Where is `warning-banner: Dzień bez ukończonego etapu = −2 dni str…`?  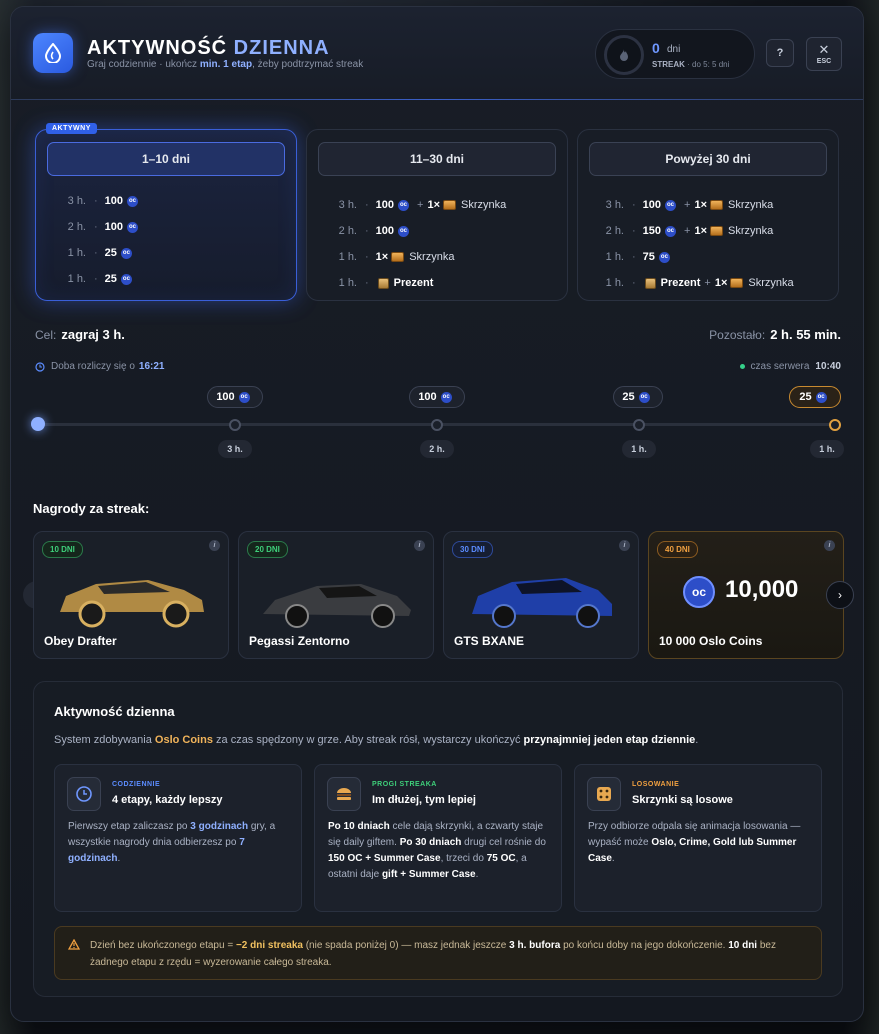 warning-banner: Dzień bez ukończonego etapu = −2 dni str… is located at coordinates (438, 953).